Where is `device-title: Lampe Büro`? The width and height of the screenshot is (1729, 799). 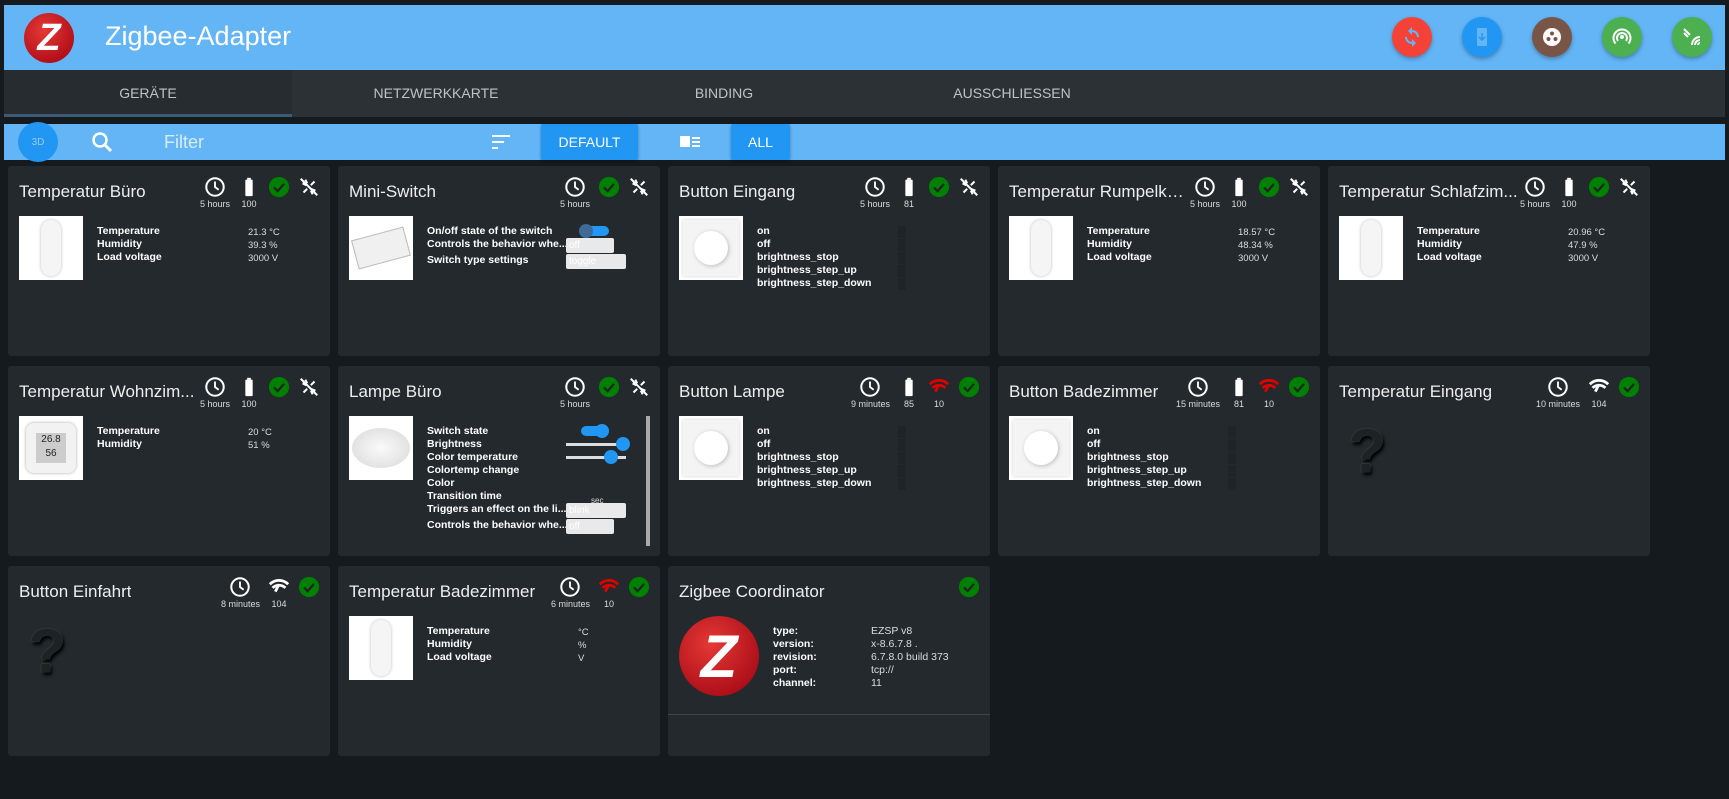 device-title: Lampe Büro is located at coordinates (395, 391).